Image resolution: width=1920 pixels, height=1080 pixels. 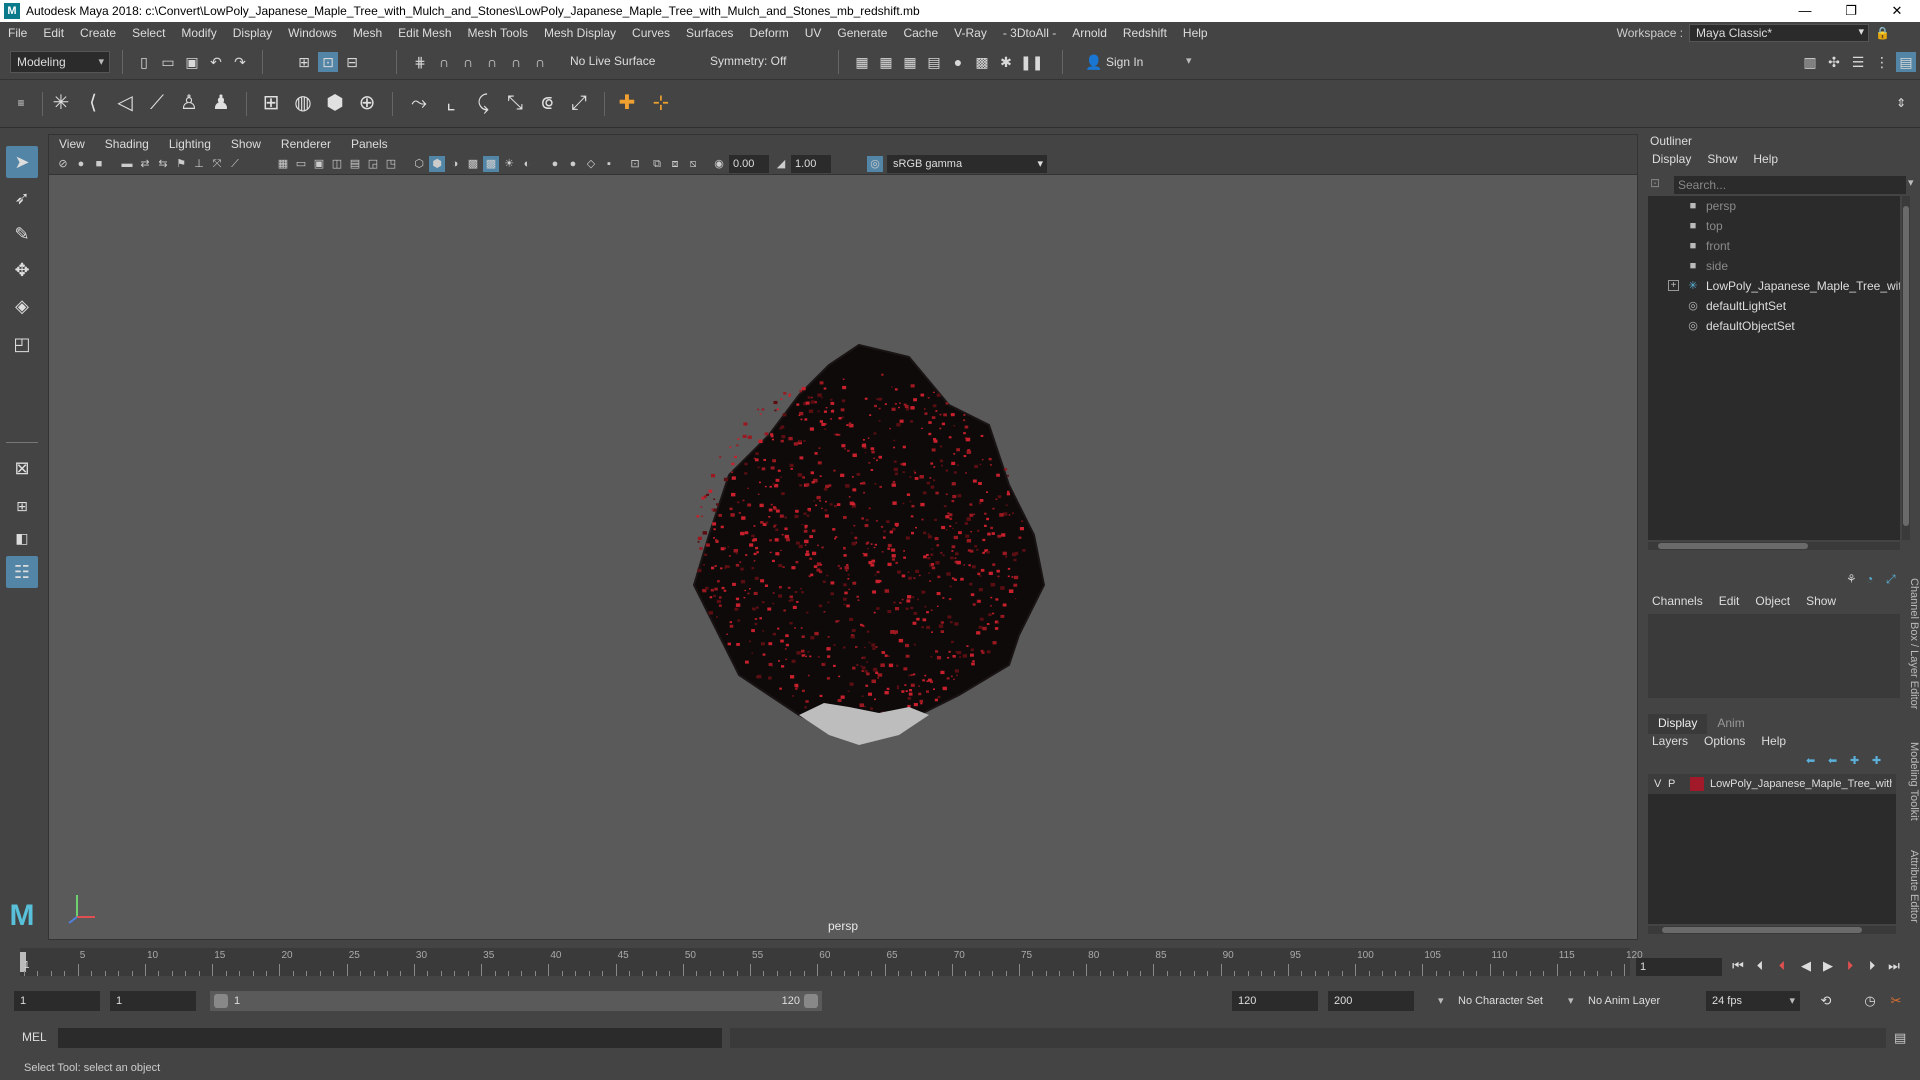 I want to click on render-settings-icon: ▤, so click(x=934, y=62).